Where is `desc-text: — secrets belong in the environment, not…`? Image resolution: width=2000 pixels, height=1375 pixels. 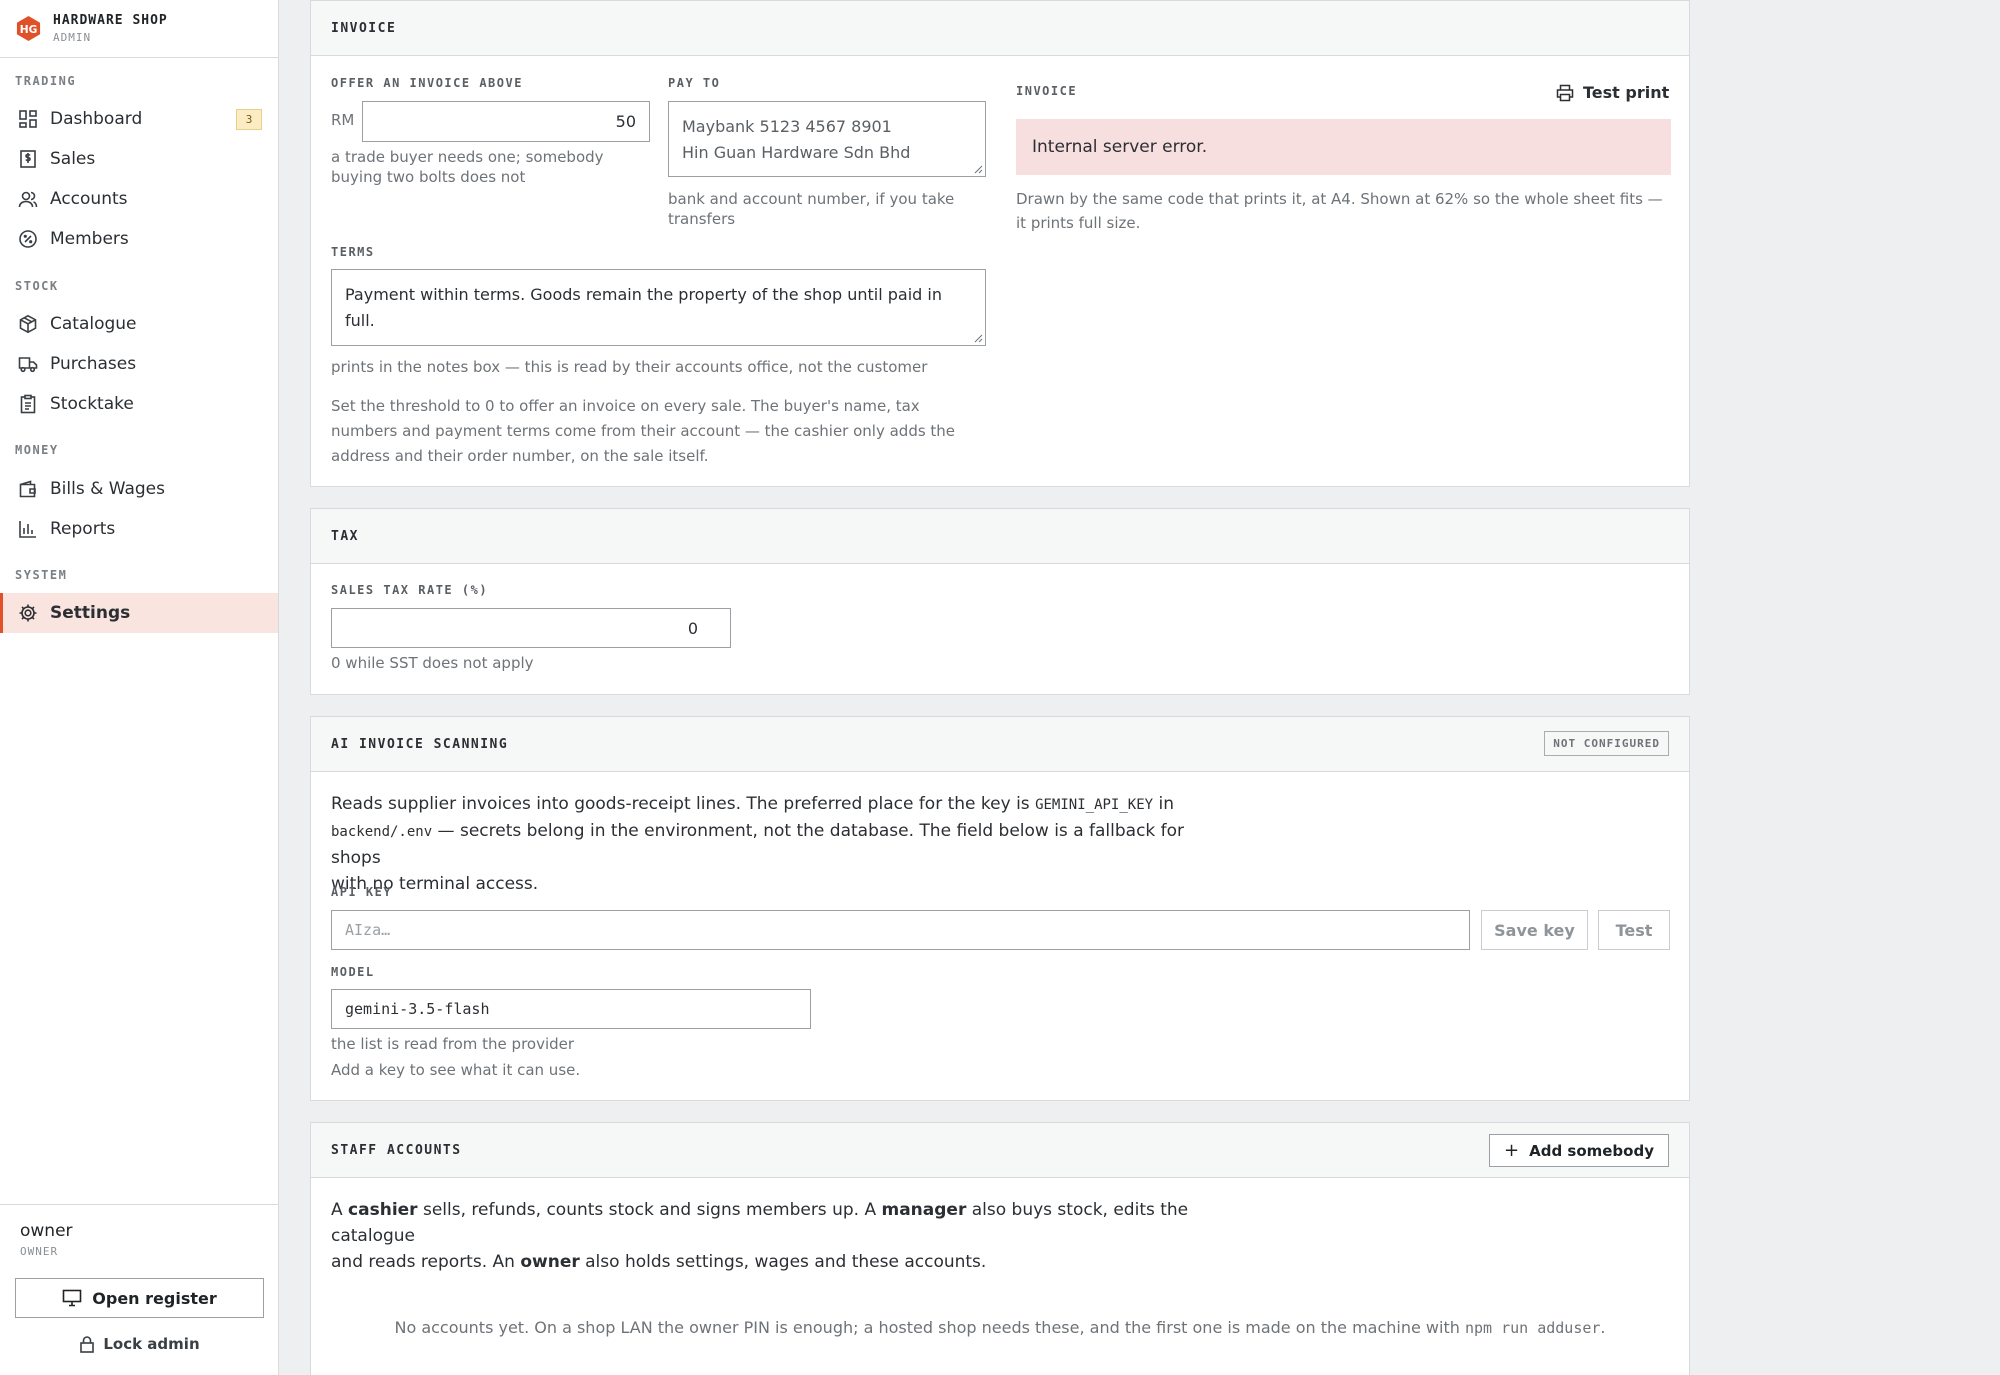
desc-text: — secrets belong in the environment, not… is located at coordinates (758, 844).